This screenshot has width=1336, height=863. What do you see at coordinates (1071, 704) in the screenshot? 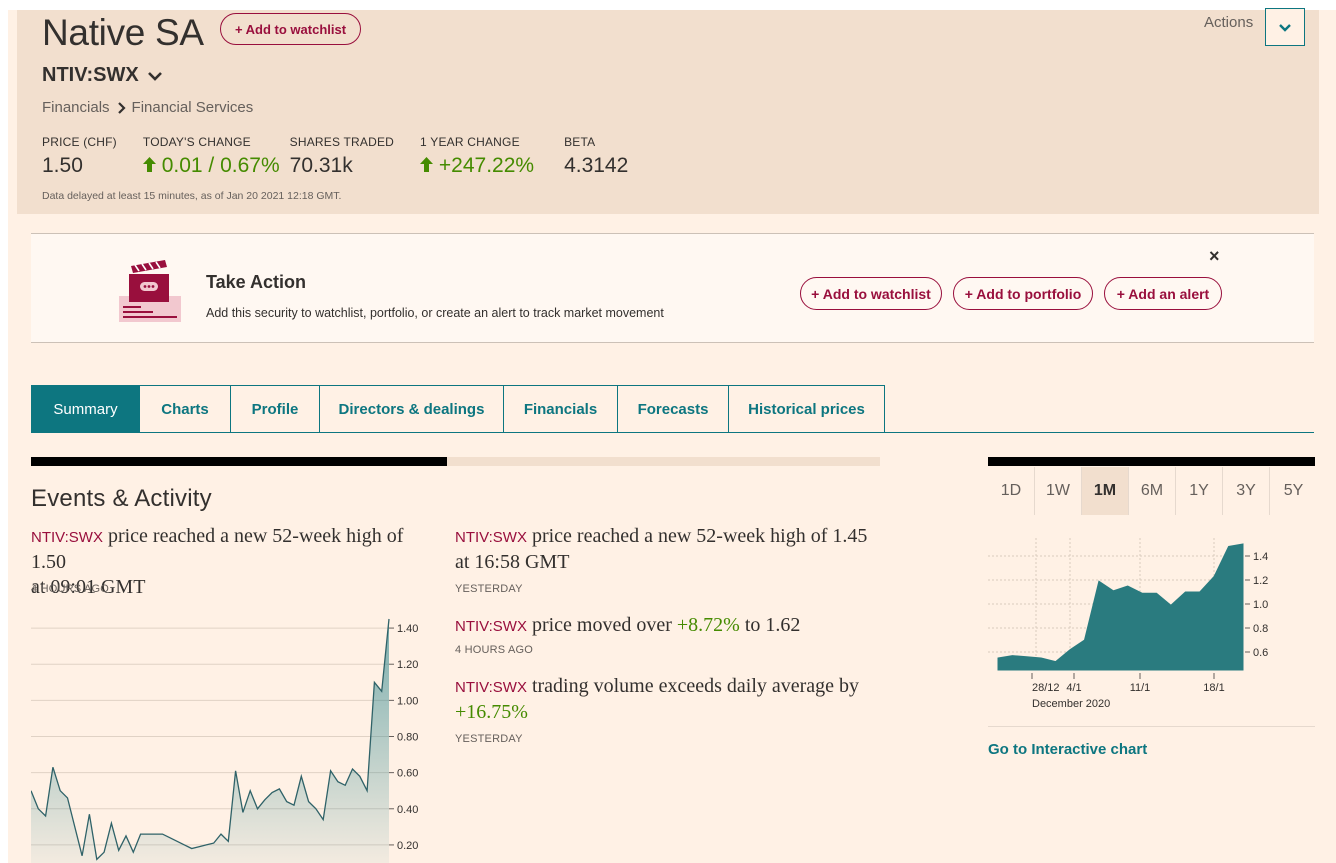
I see `x-sublabel: December 2020` at bounding box center [1071, 704].